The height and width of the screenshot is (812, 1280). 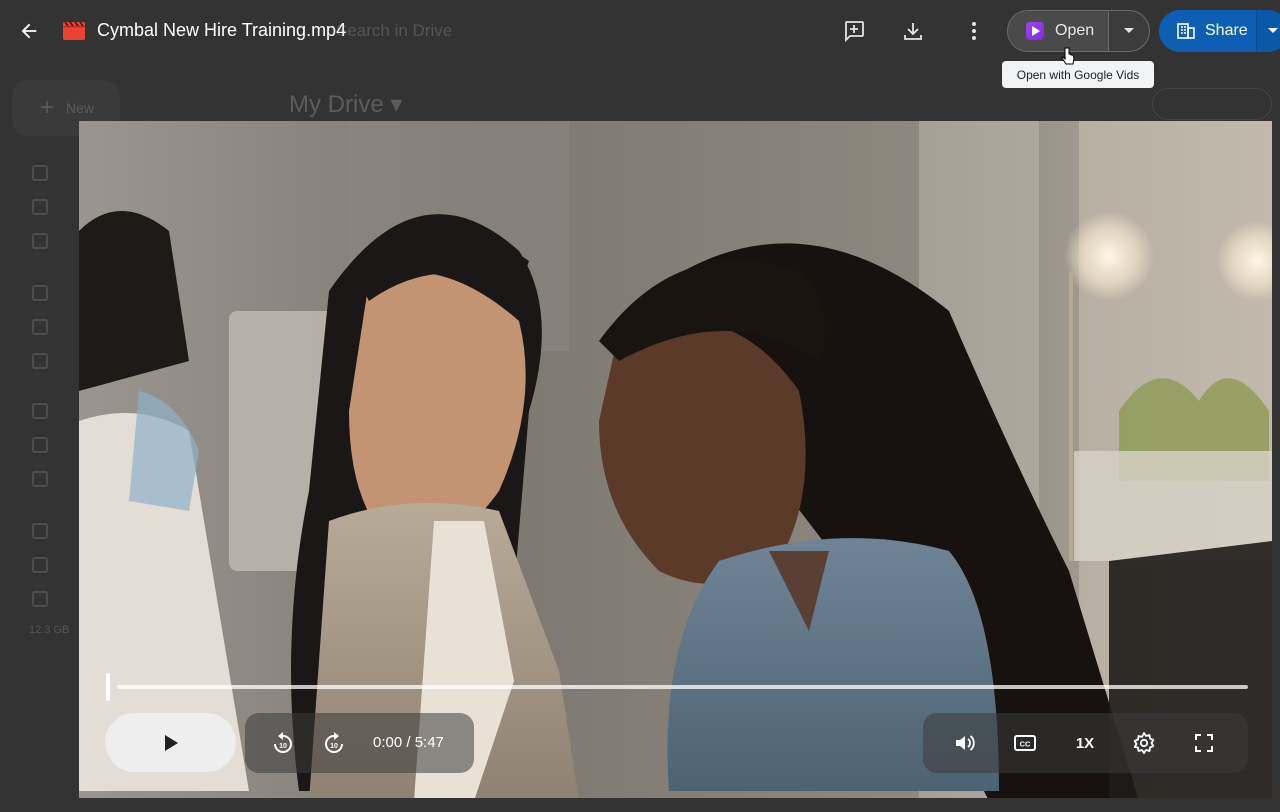 I want to click on forward-10-button: 10, so click(x=334, y=743).